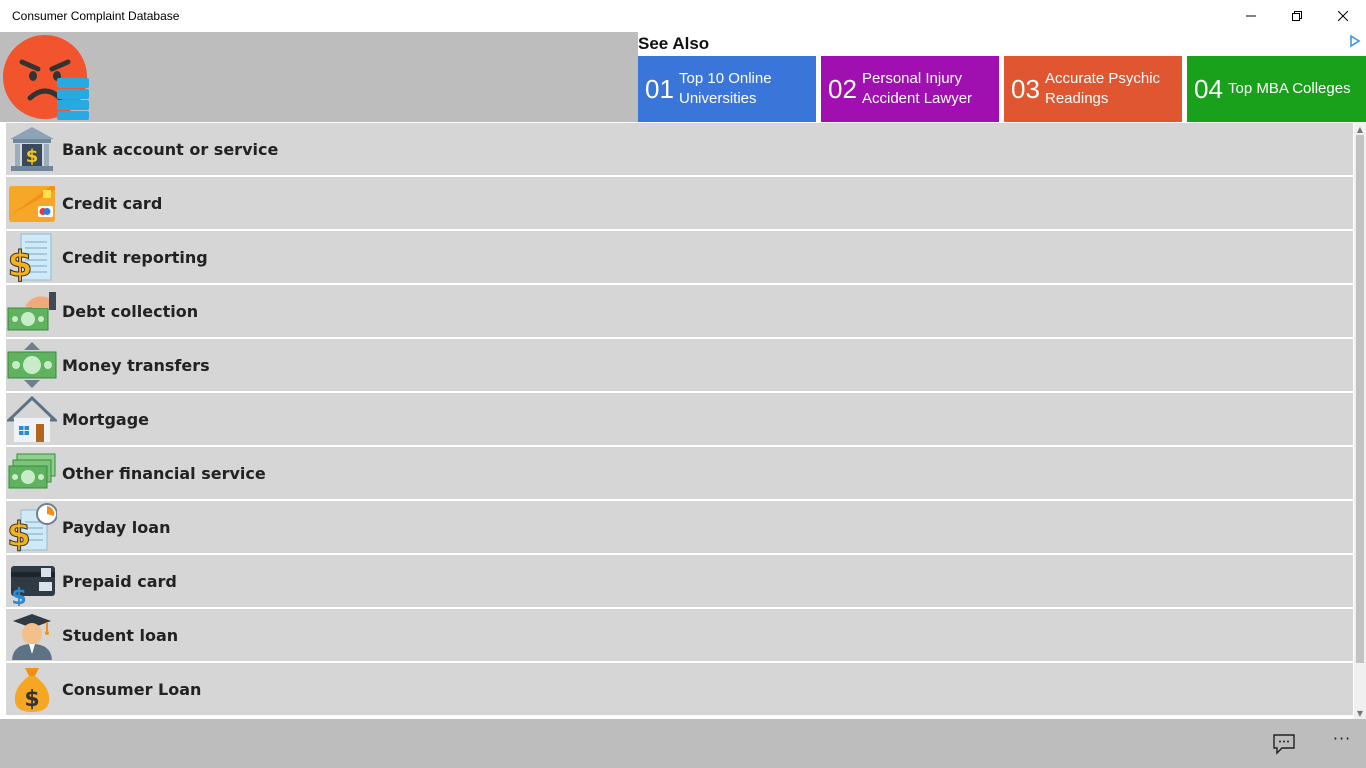  Describe the element at coordinates (679, 473) in the screenshot. I see `list-item-other-financial-service: Other financial service` at that location.